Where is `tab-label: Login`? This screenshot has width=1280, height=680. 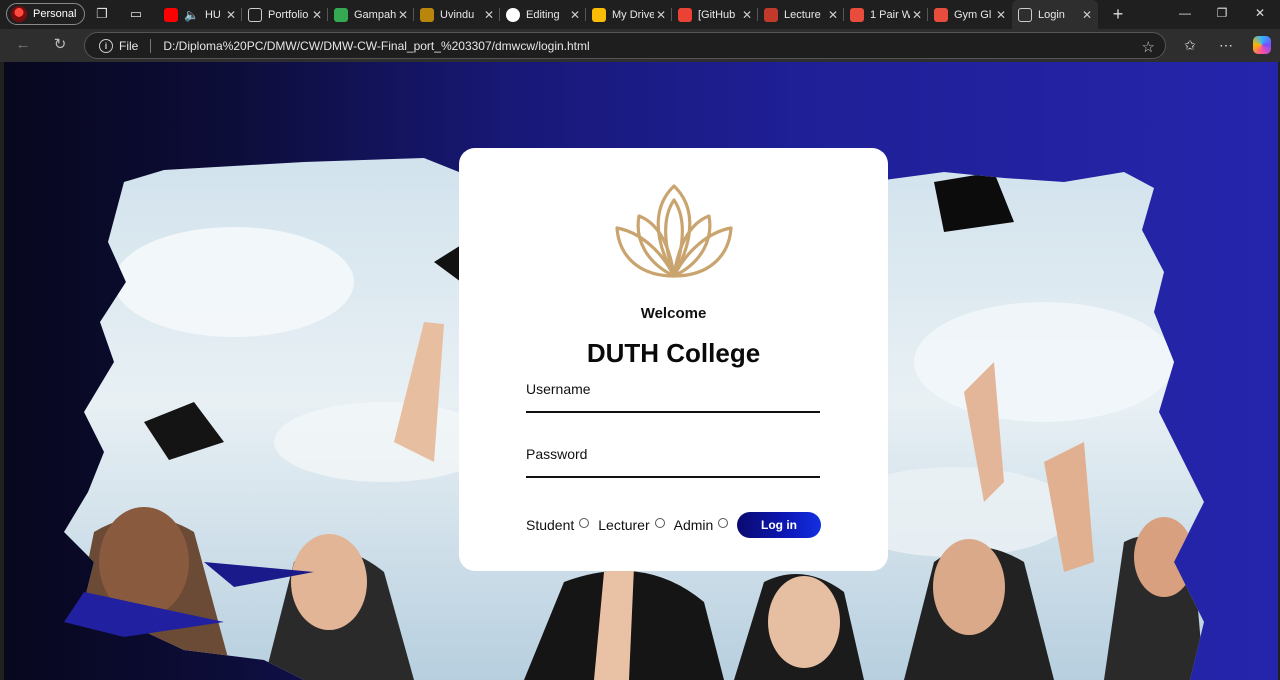 tab-label: Login is located at coordinates (1051, 14).